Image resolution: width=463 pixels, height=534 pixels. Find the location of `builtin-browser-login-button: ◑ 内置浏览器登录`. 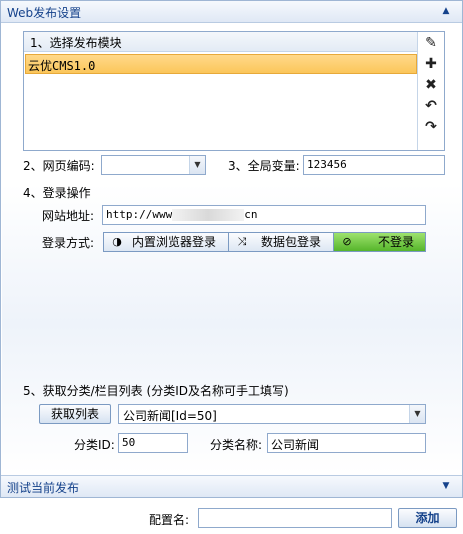

builtin-browser-login-button: ◑ 内置浏览器登录 is located at coordinates (166, 242).